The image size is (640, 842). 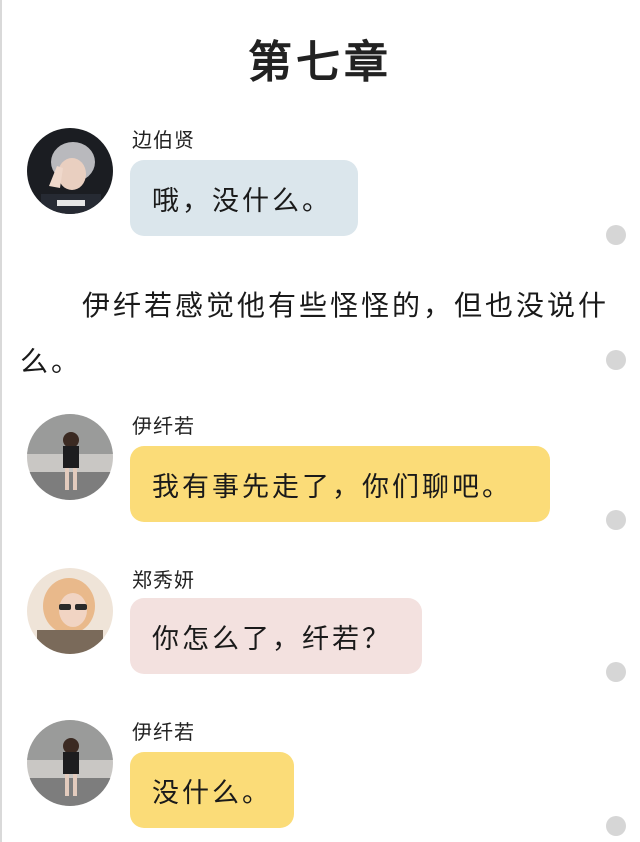 I want to click on avatar-girl-sunglasses, so click(x=70, y=611).